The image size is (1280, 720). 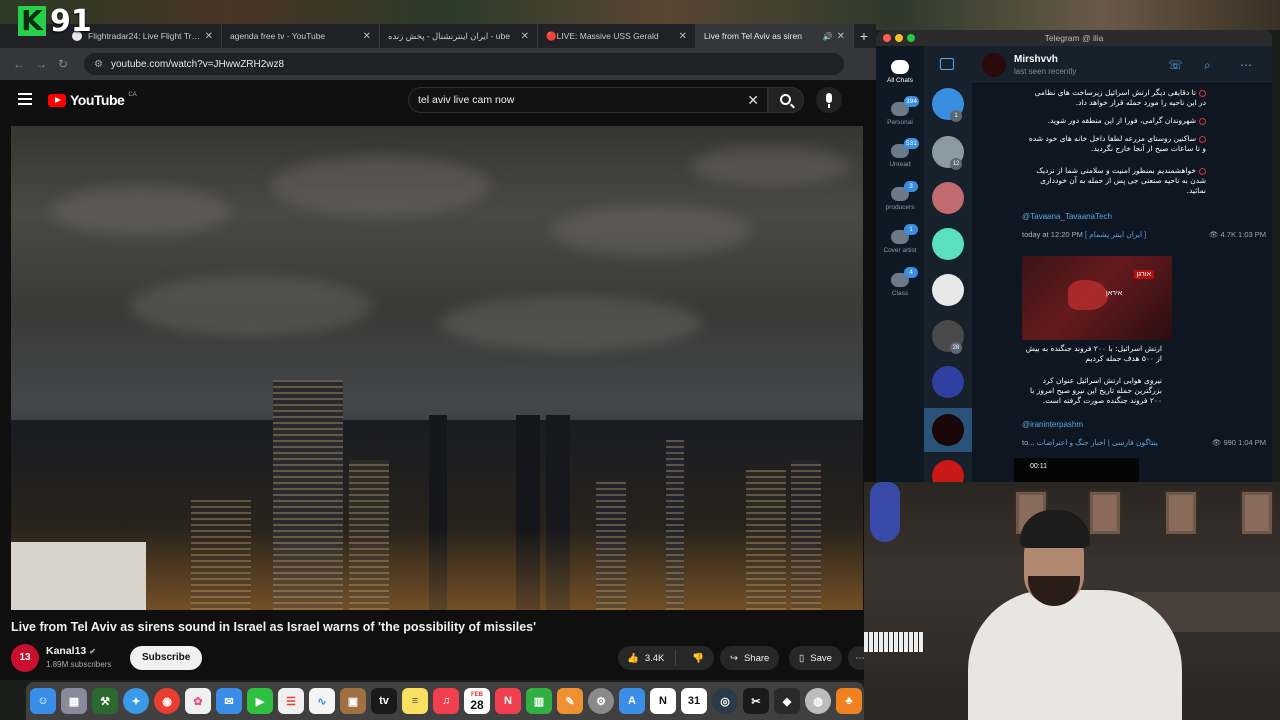 I want to click on channel-name: Kanal13, so click(x=66, y=651).